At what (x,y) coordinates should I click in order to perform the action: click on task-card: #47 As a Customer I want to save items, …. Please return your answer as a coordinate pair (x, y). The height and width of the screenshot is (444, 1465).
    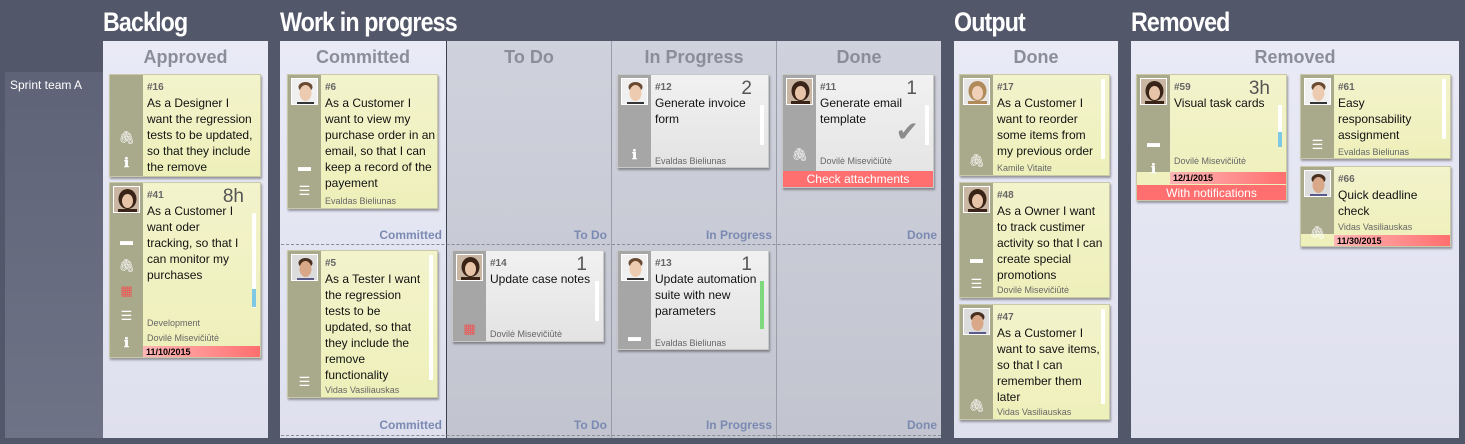
    Looking at the image, I should click on (1034, 362).